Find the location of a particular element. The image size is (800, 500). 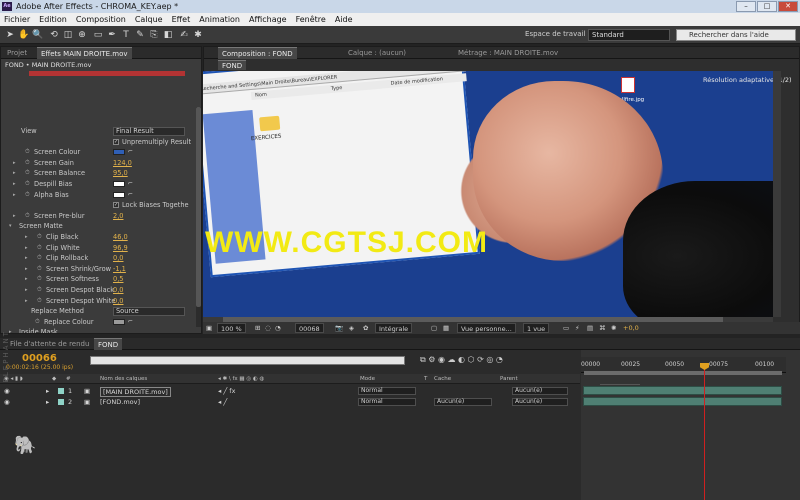

toggle-pixel-aspect-icon: ▭ is located at coordinates (566, 328).